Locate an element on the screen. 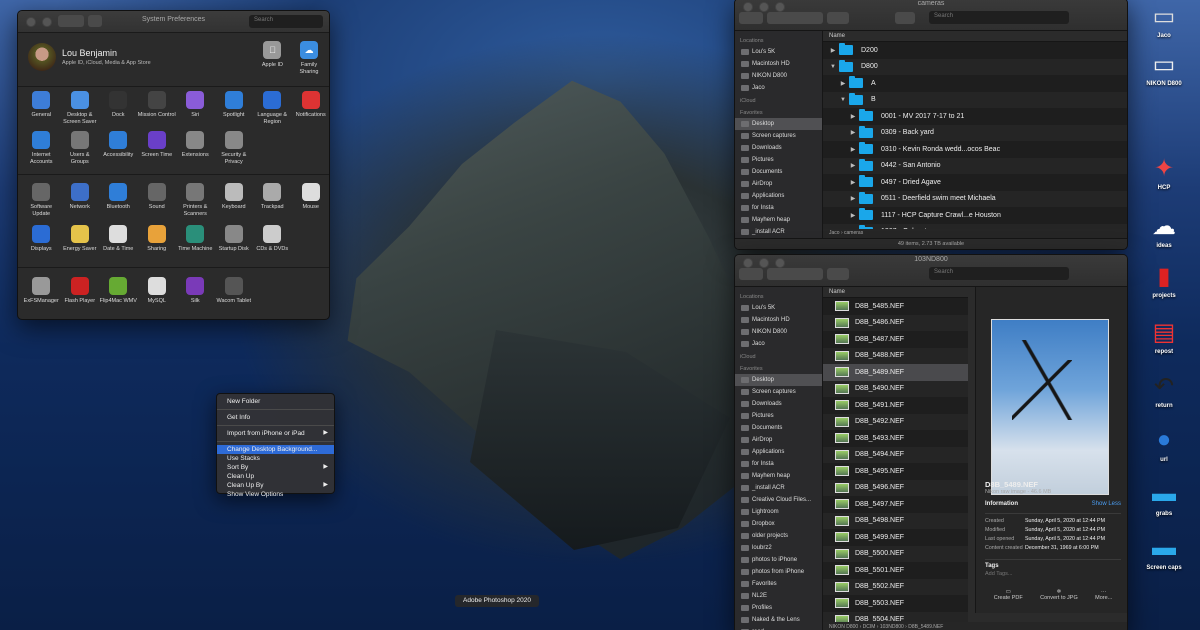 The width and height of the screenshot is (1200, 630). sidebar-item: Mayhem heap is located at coordinates (778, 476).